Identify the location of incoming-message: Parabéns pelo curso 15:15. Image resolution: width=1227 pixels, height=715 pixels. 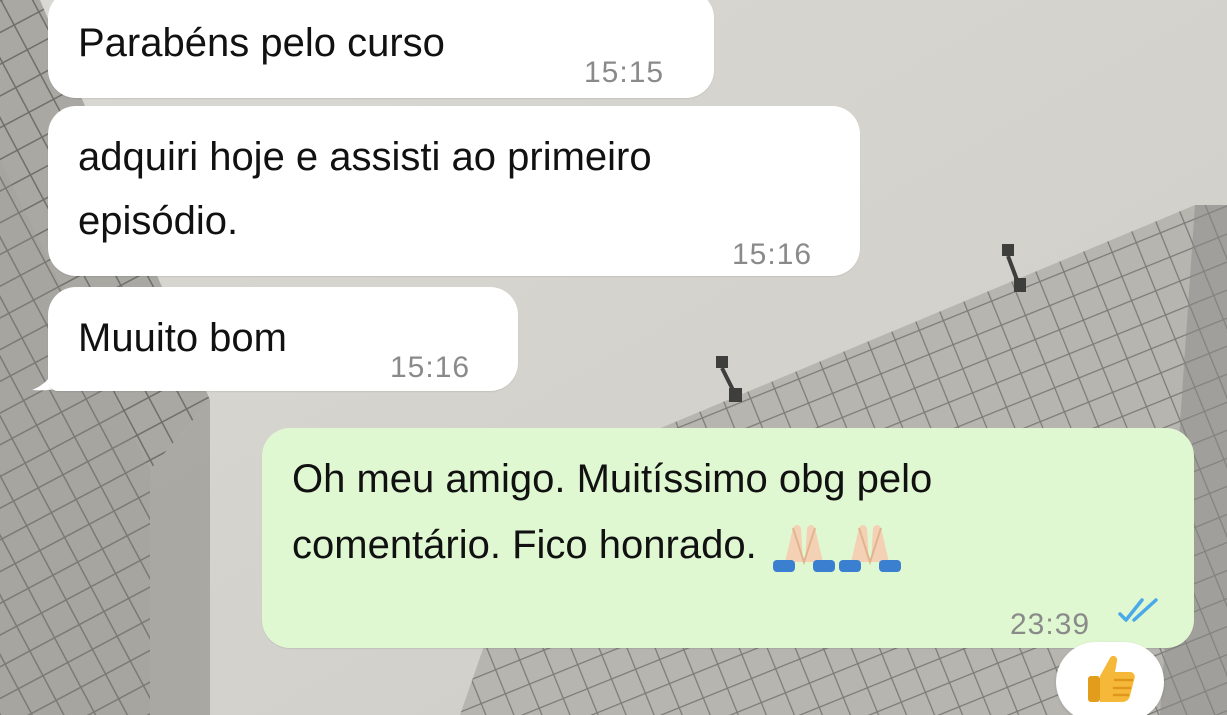
(381, 49).